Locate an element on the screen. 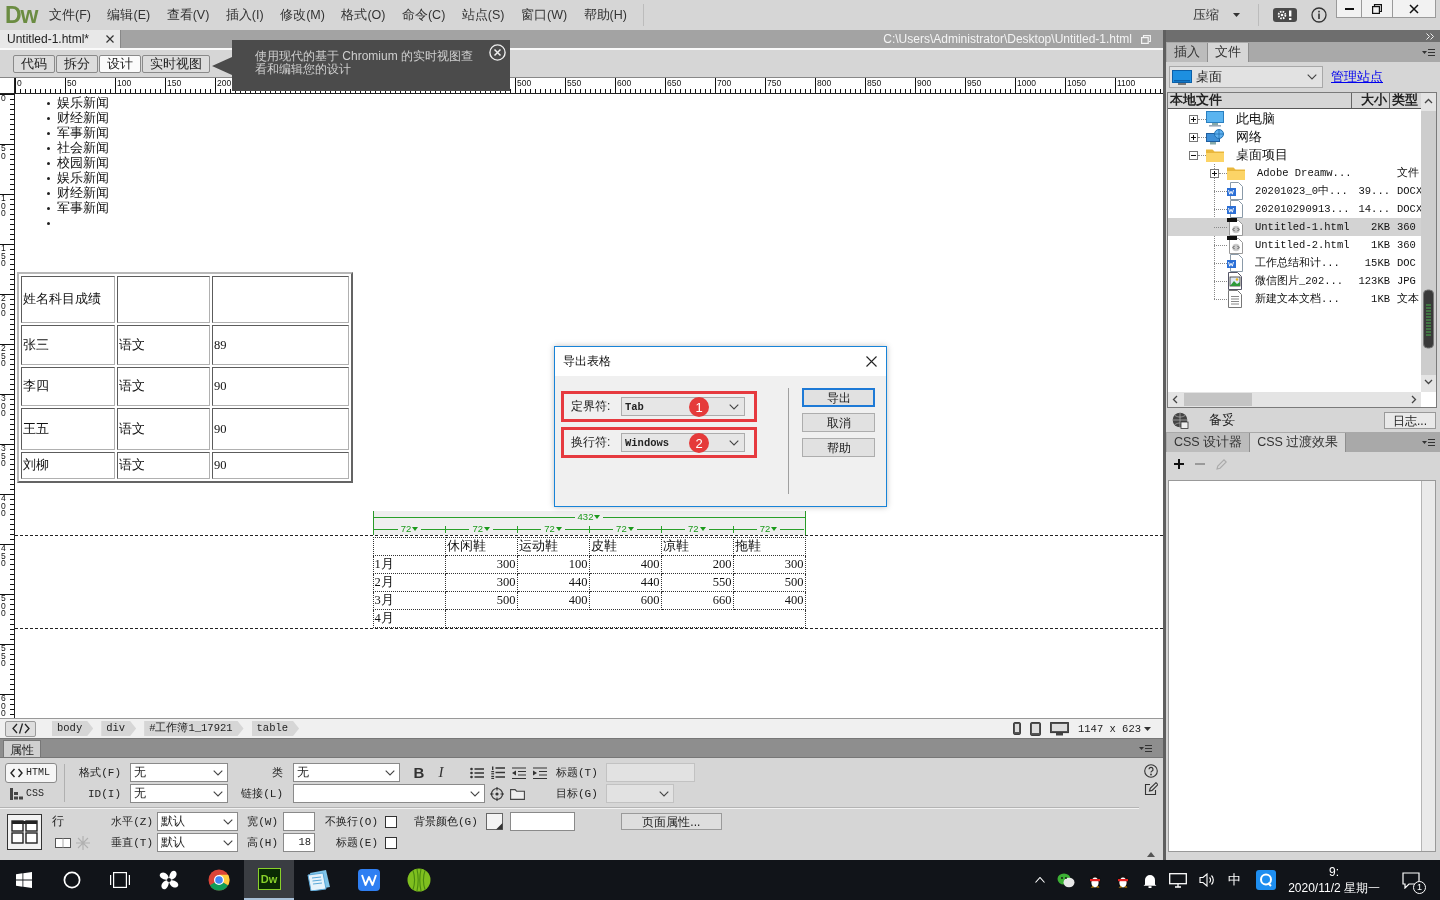  notification-icon is located at coordinates (1411, 880).